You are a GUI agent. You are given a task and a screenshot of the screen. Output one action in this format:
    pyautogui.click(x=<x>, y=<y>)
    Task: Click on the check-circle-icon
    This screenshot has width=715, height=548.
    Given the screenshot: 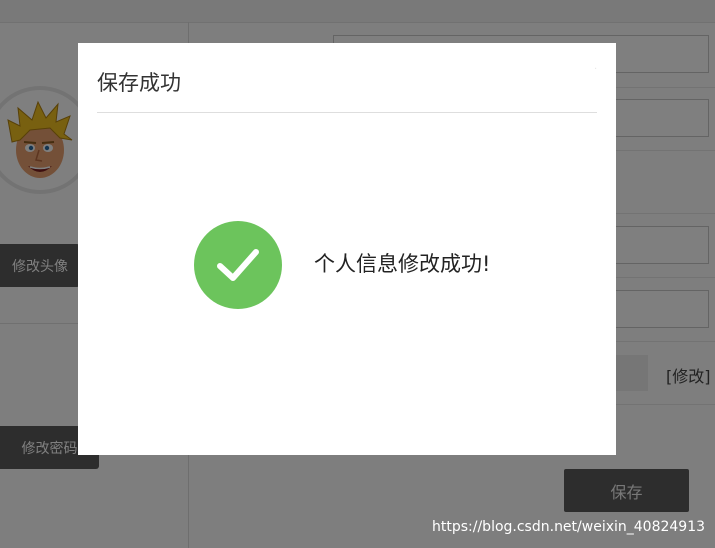 What is the action you would take?
    pyautogui.click(x=238, y=265)
    